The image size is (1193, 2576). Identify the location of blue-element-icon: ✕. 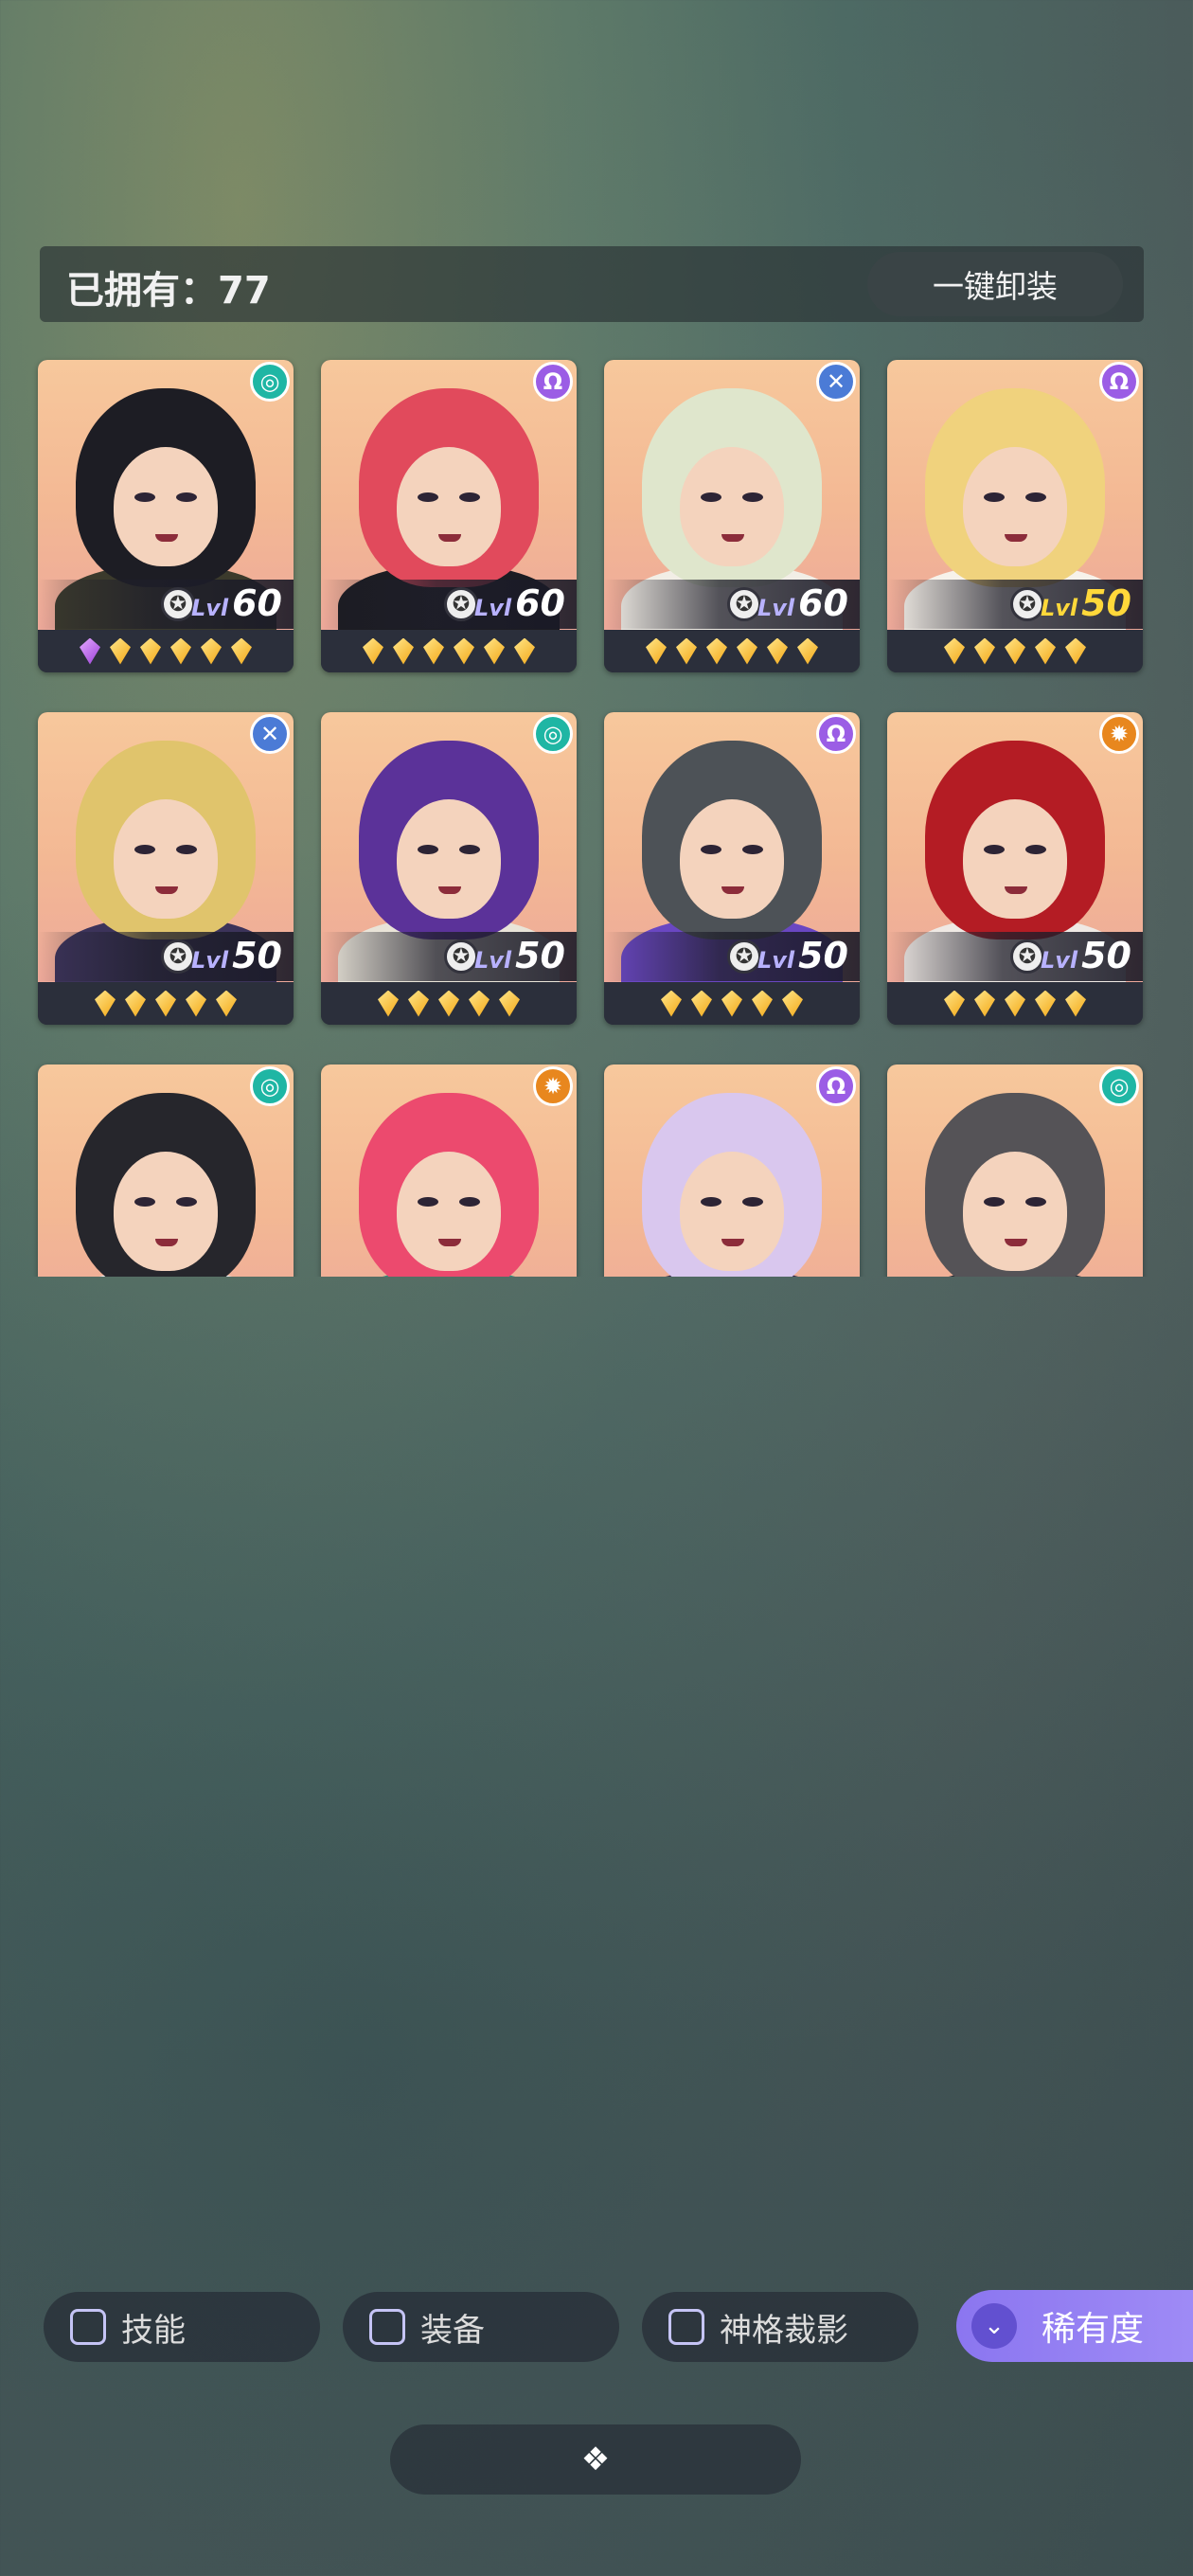
(836, 382).